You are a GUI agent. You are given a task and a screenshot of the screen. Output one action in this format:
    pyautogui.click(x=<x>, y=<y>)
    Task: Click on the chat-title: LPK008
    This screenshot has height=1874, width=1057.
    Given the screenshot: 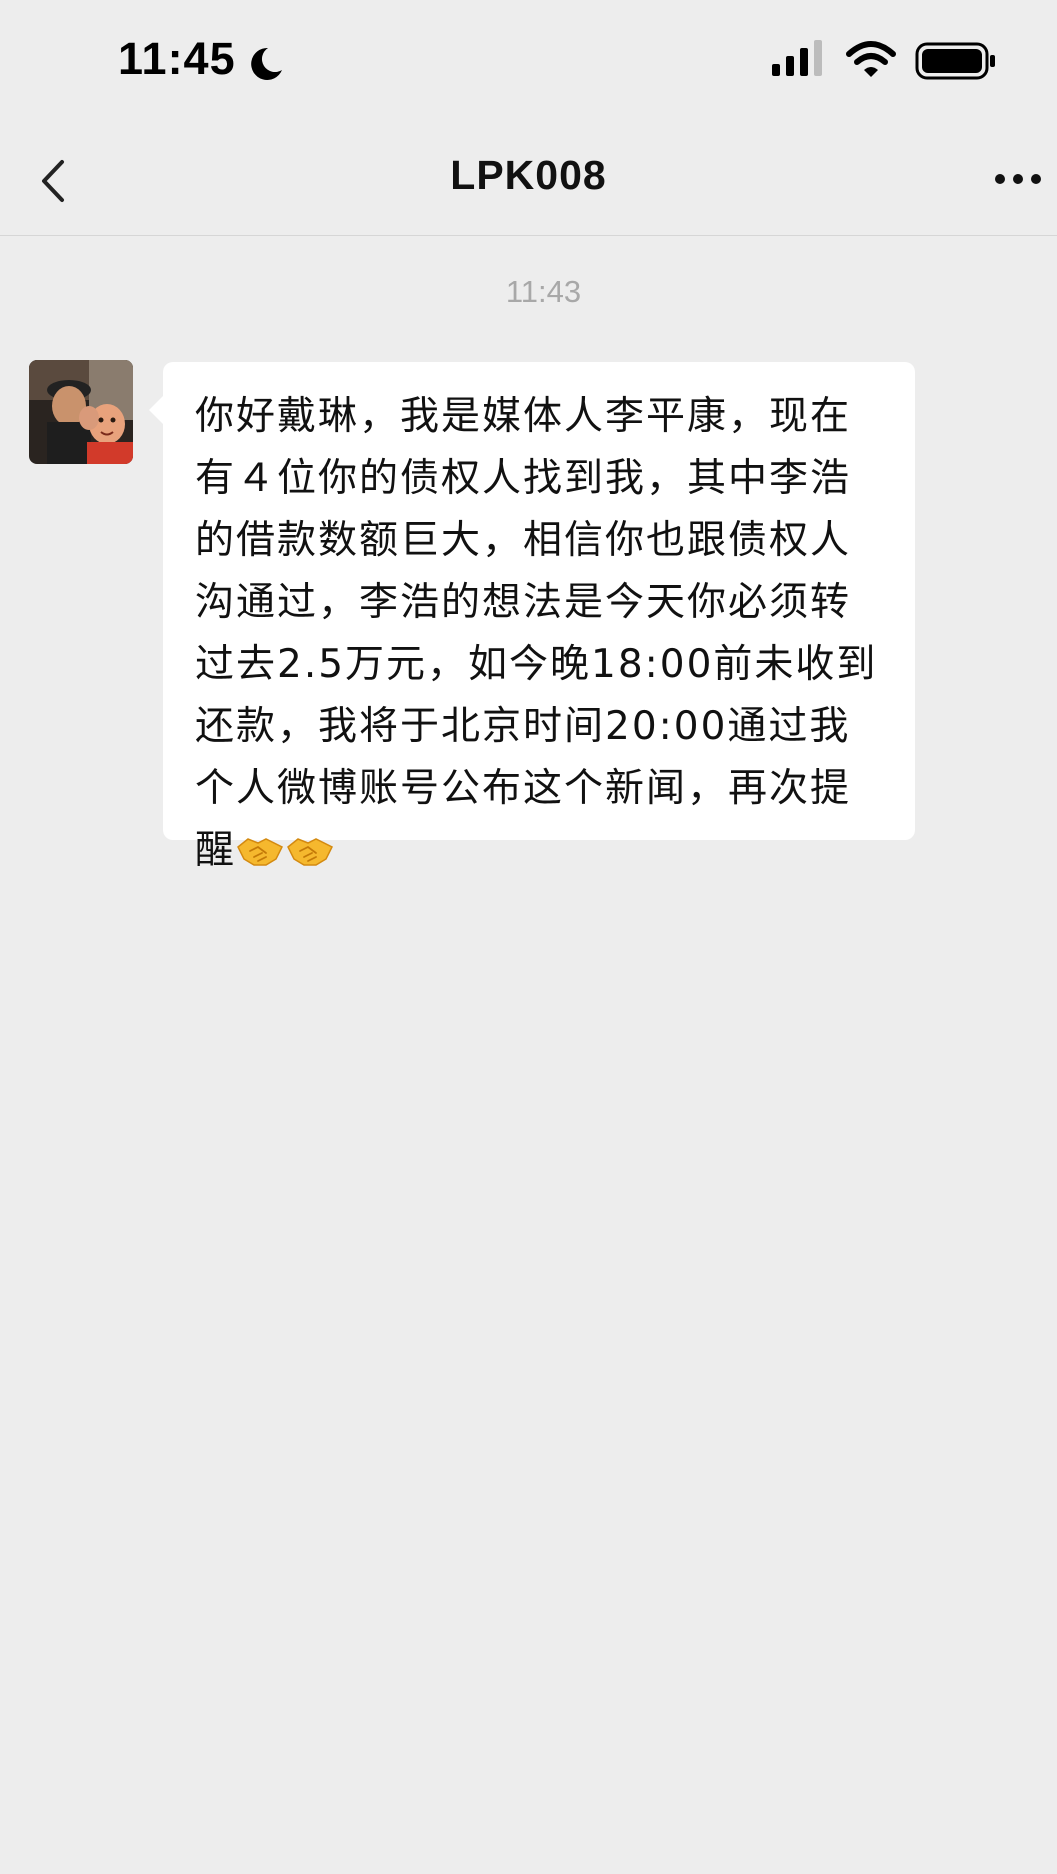 What is the action you would take?
    pyautogui.click(x=528, y=175)
    